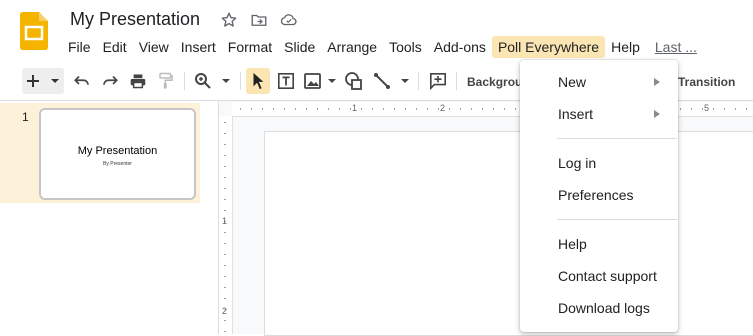 The height and width of the screenshot is (336, 753). Describe the element at coordinates (213, 81) in the screenshot. I see `zoom-icon` at that location.